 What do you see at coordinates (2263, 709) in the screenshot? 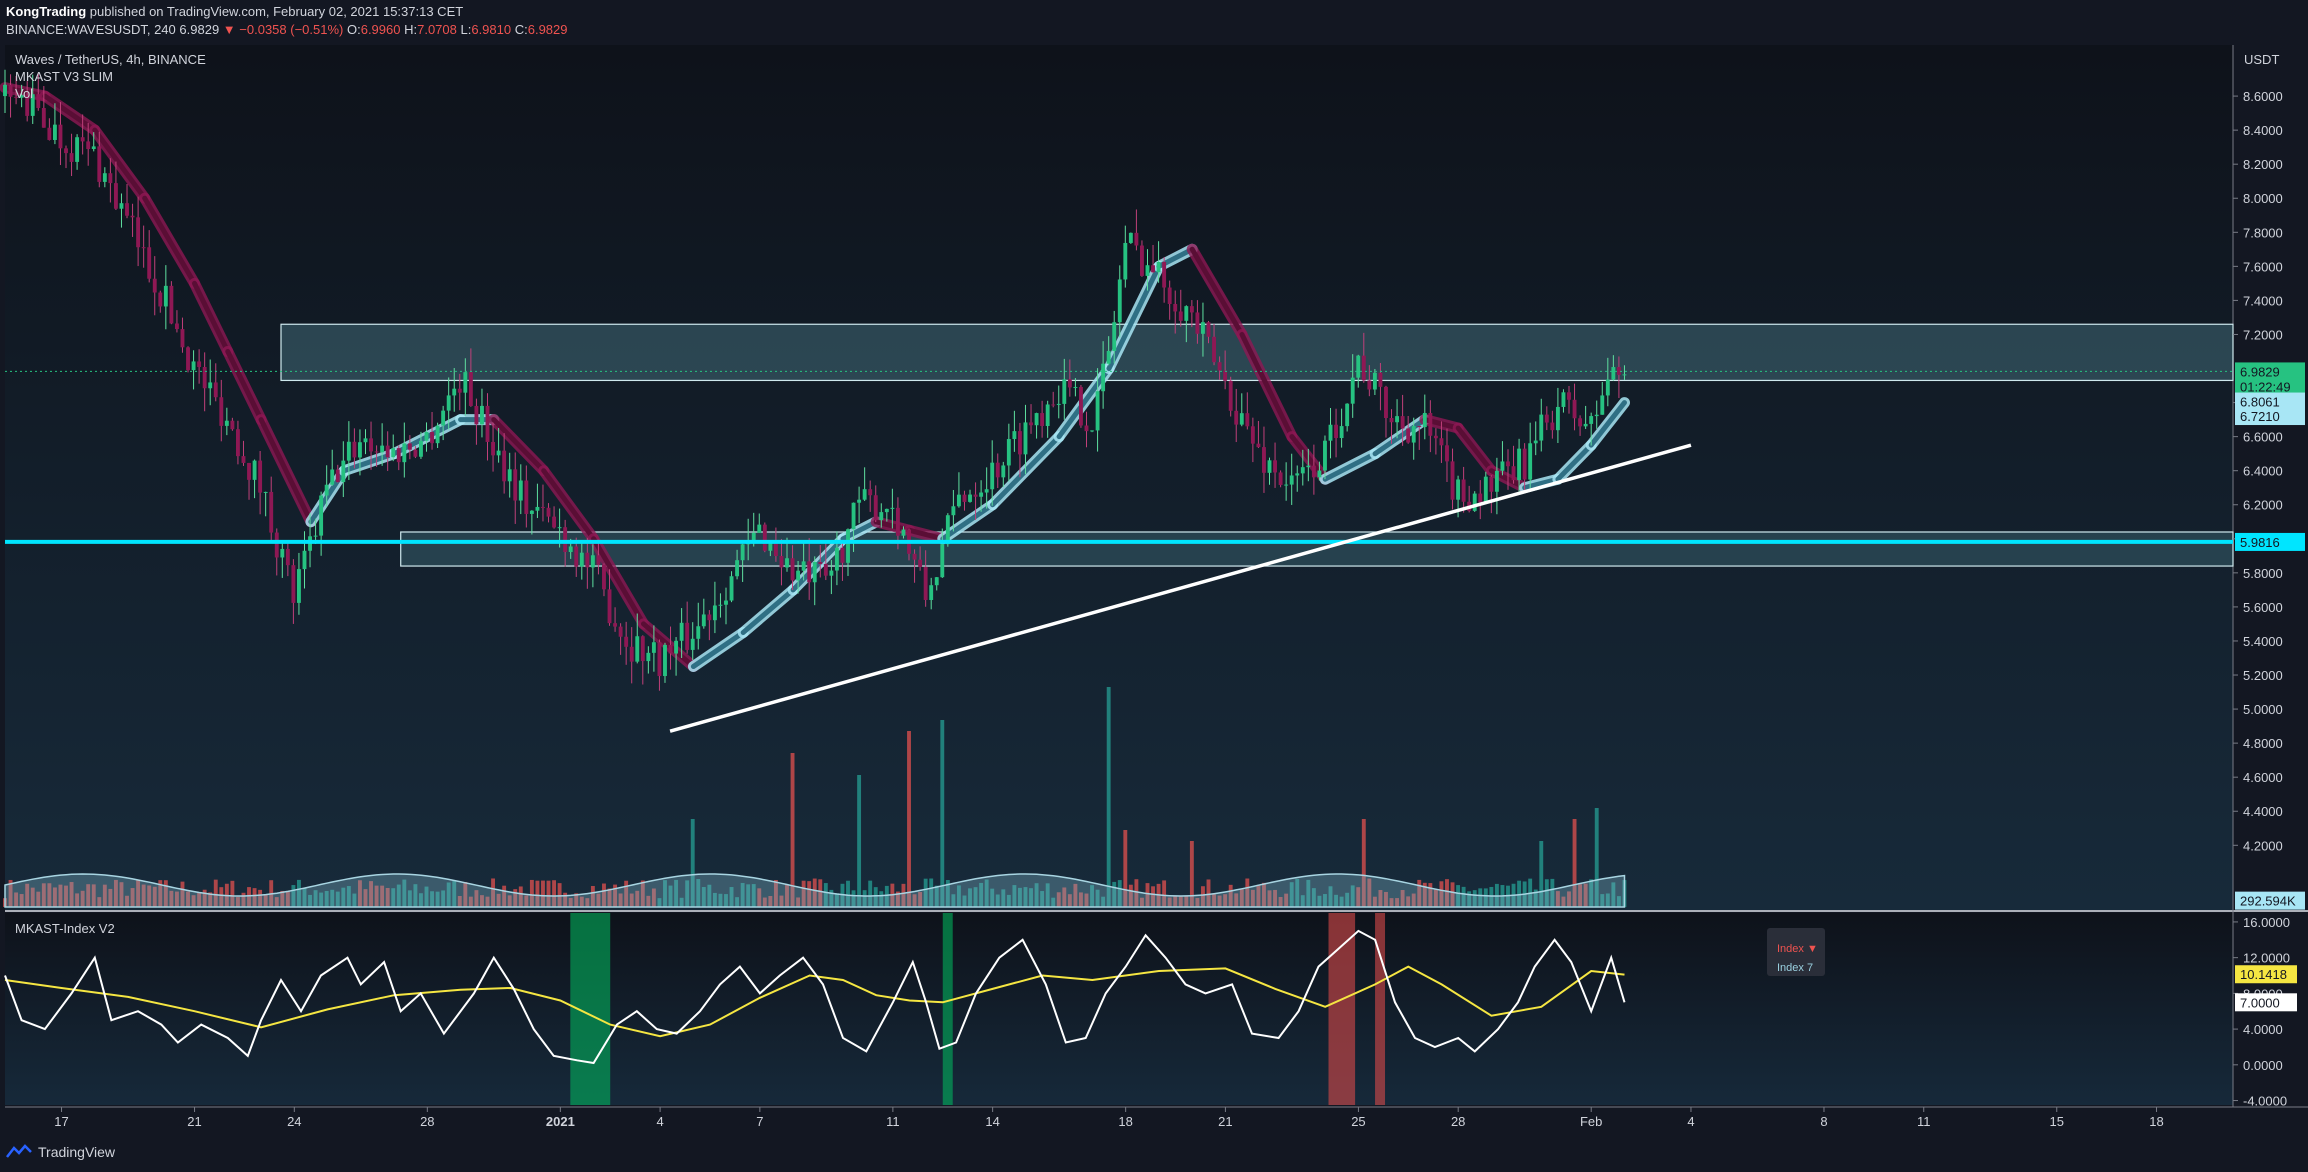
I see `price-tick-label: 5.0000` at bounding box center [2263, 709].